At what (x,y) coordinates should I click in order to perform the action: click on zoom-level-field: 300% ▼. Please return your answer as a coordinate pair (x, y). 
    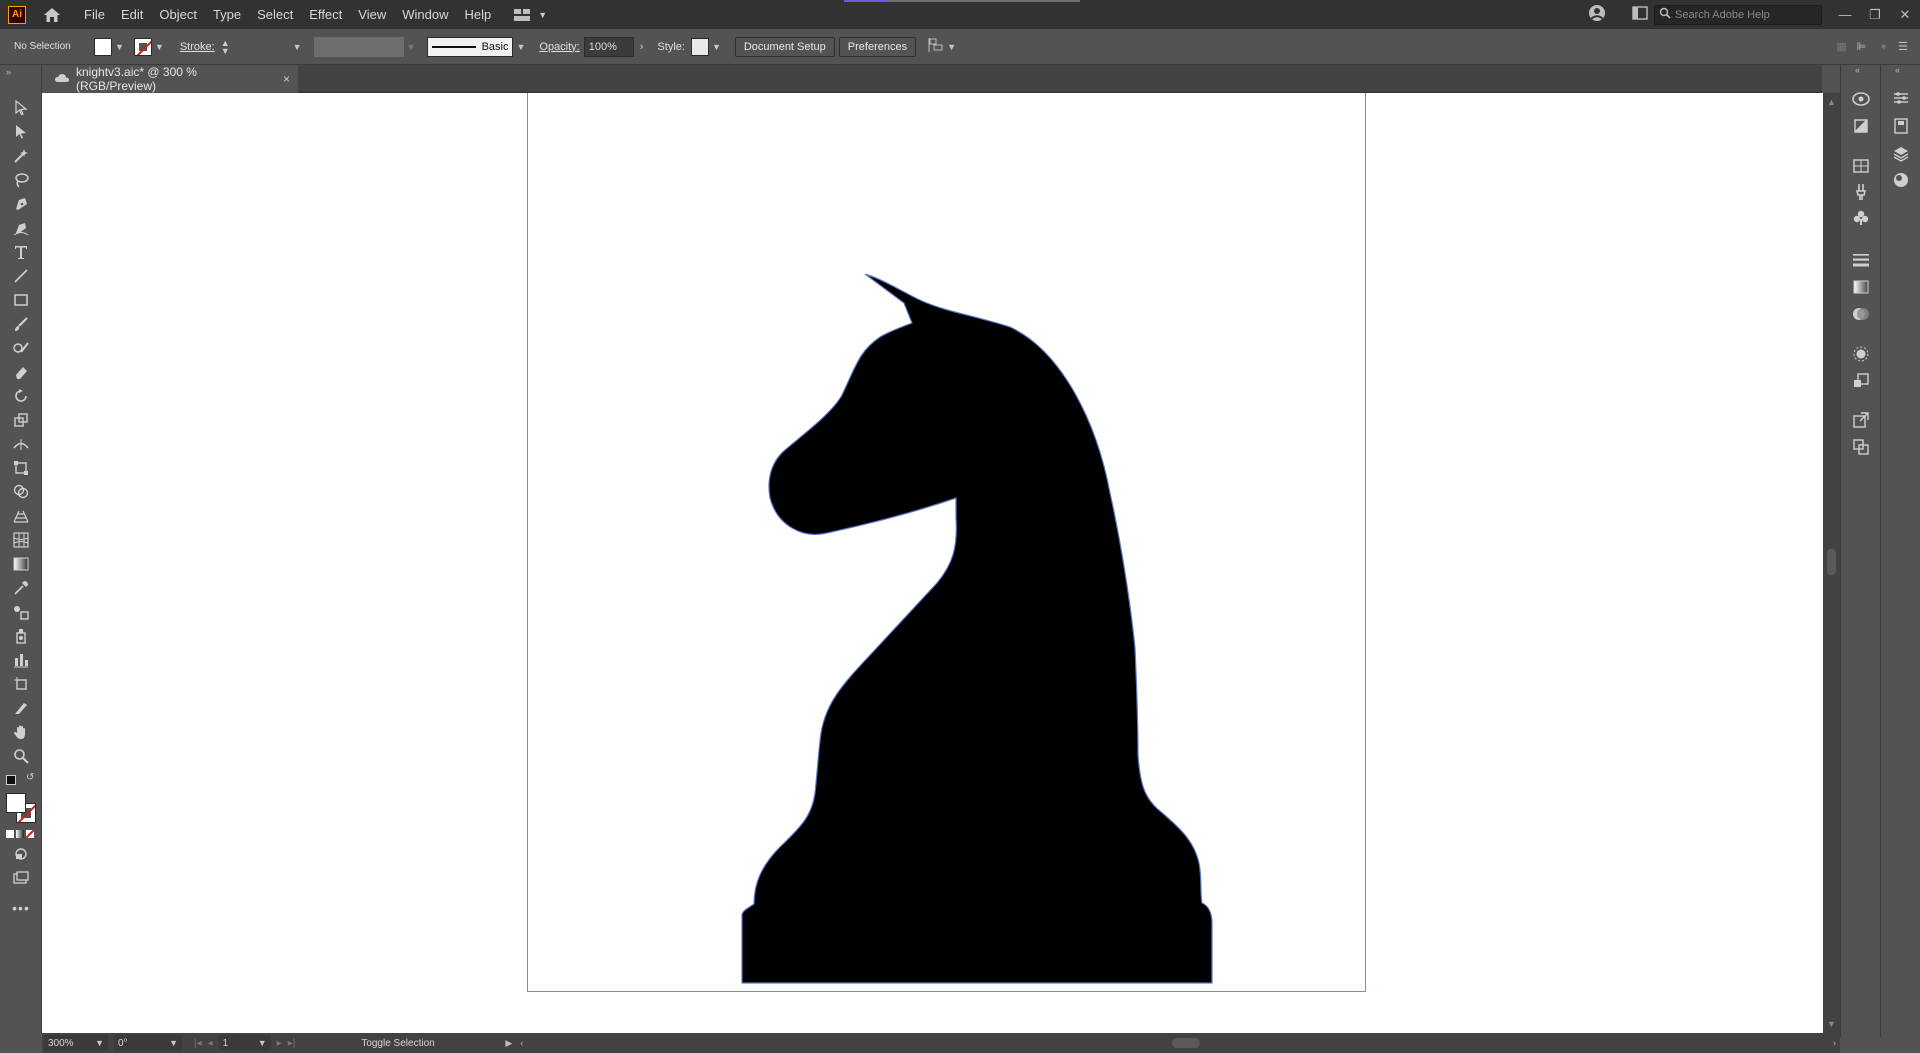
    Looking at the image, I should click on (76, 1043).